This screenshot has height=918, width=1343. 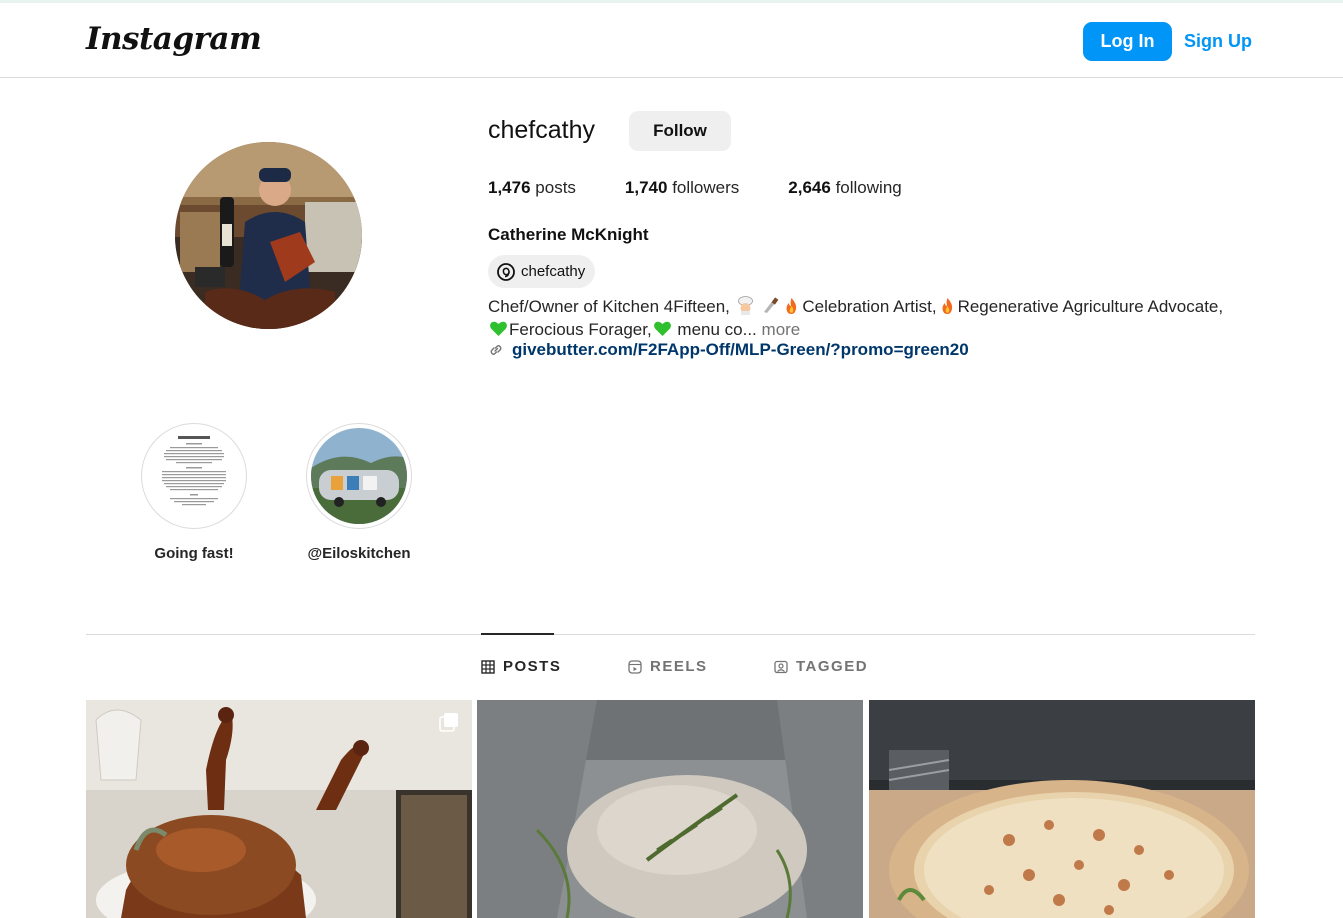 I want to click on posts-stat: 1,476 posts, so click(x=532, y=188).